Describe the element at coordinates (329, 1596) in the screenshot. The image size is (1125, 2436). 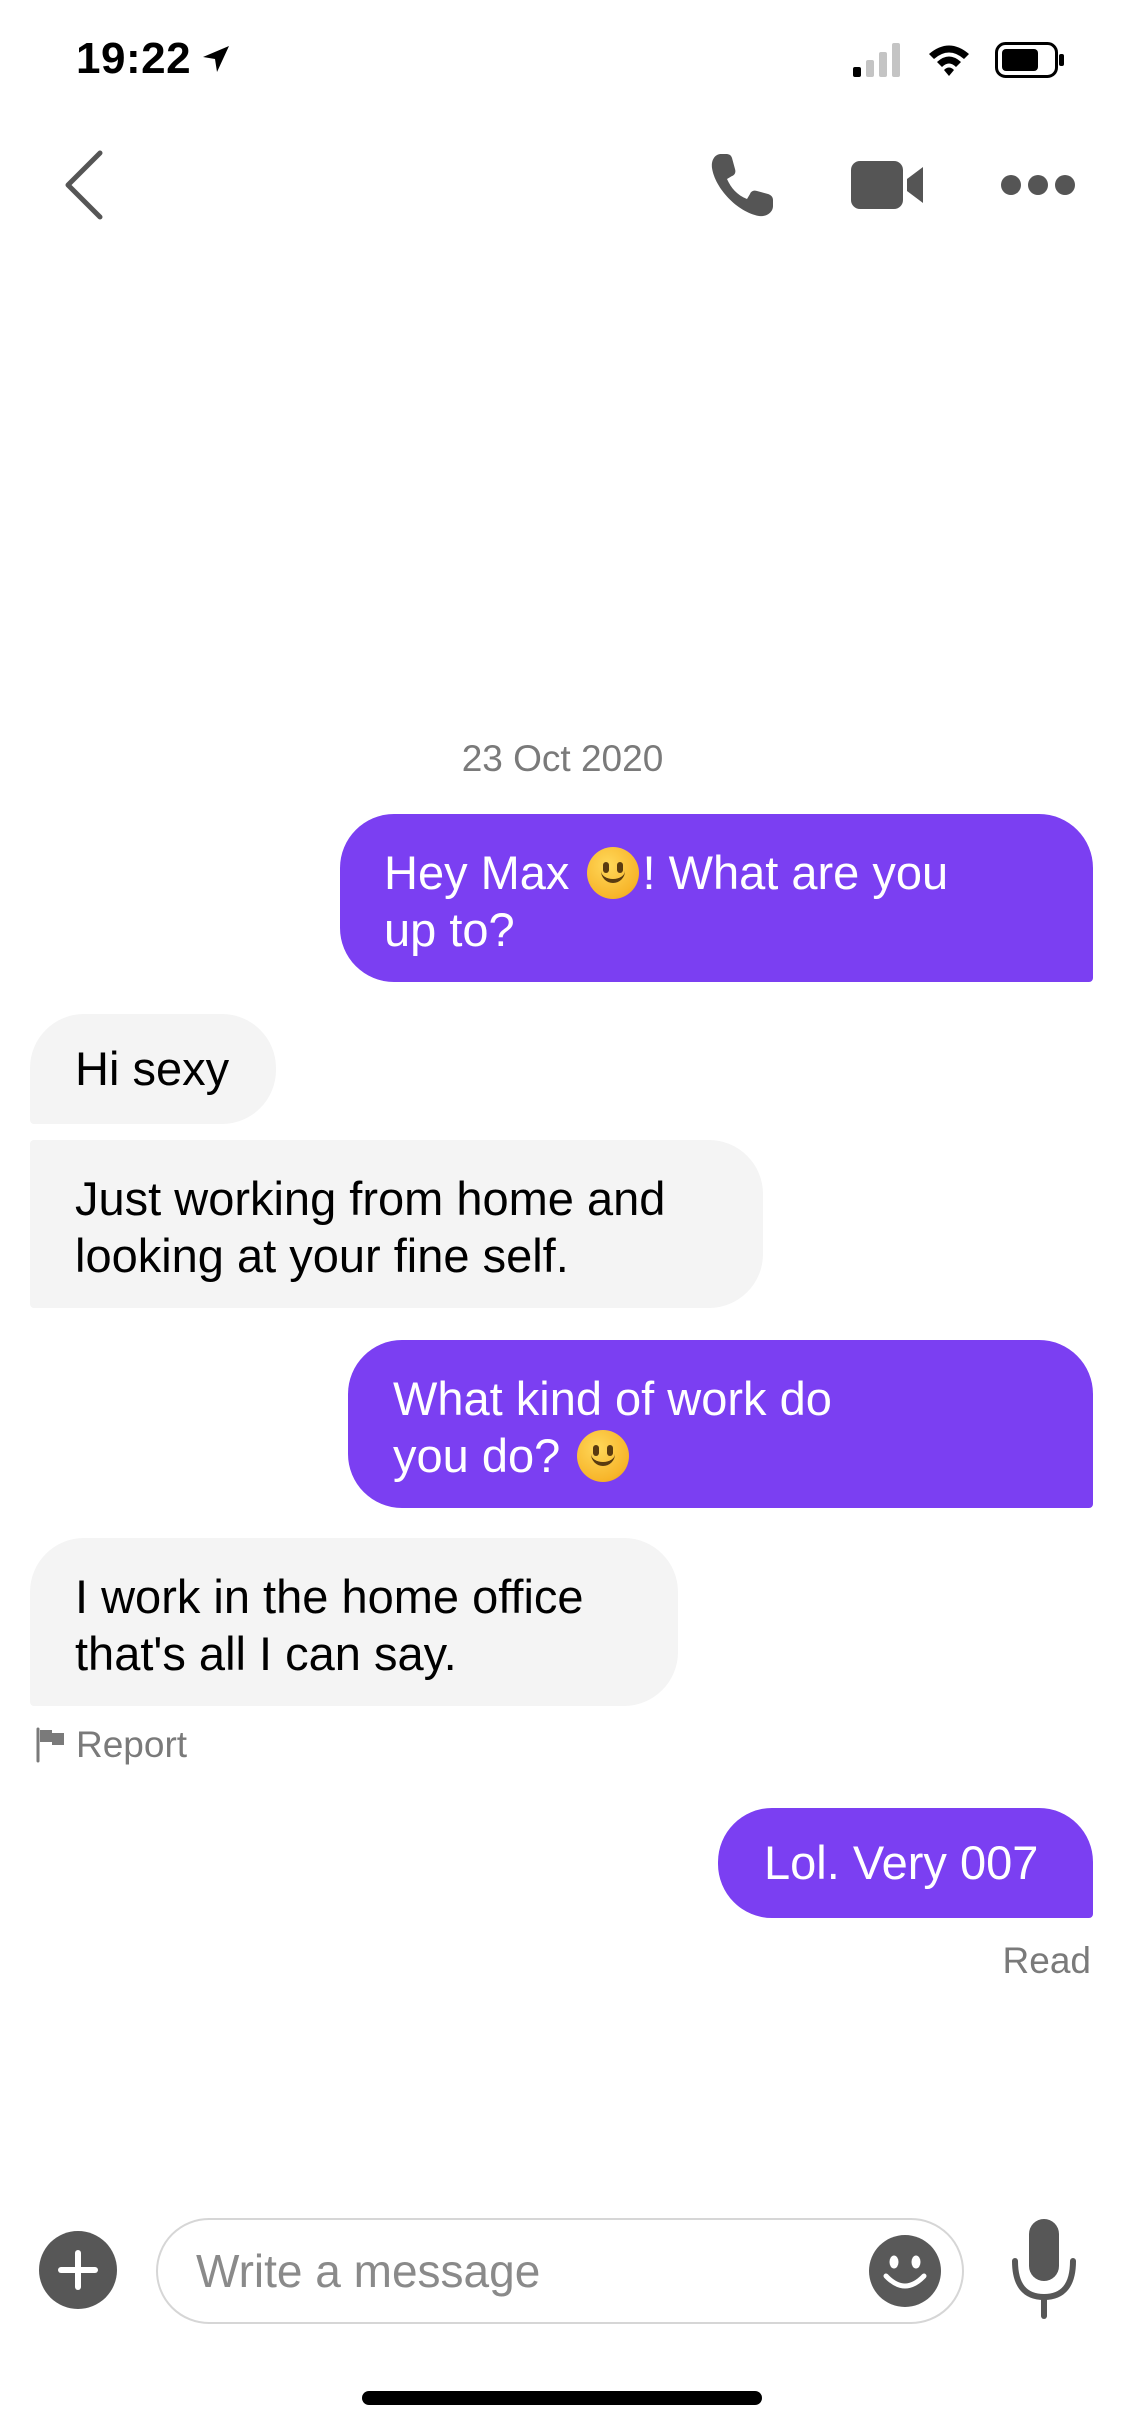
I see `message-line: I work in the home office` at that location.